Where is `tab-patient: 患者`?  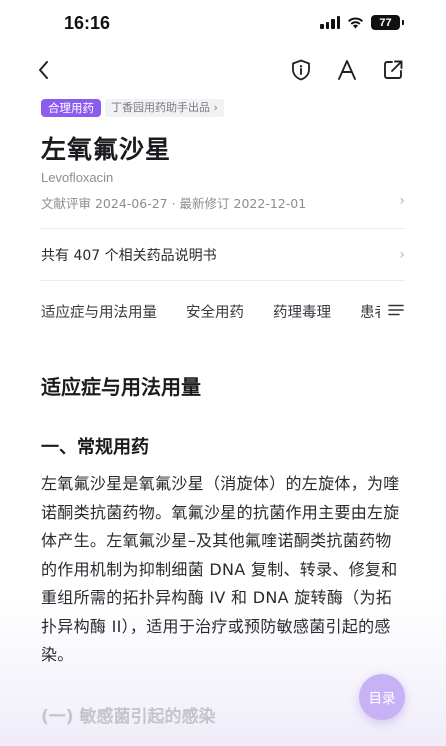 tab-patient: 患者 is located at coordinates (370, 311).